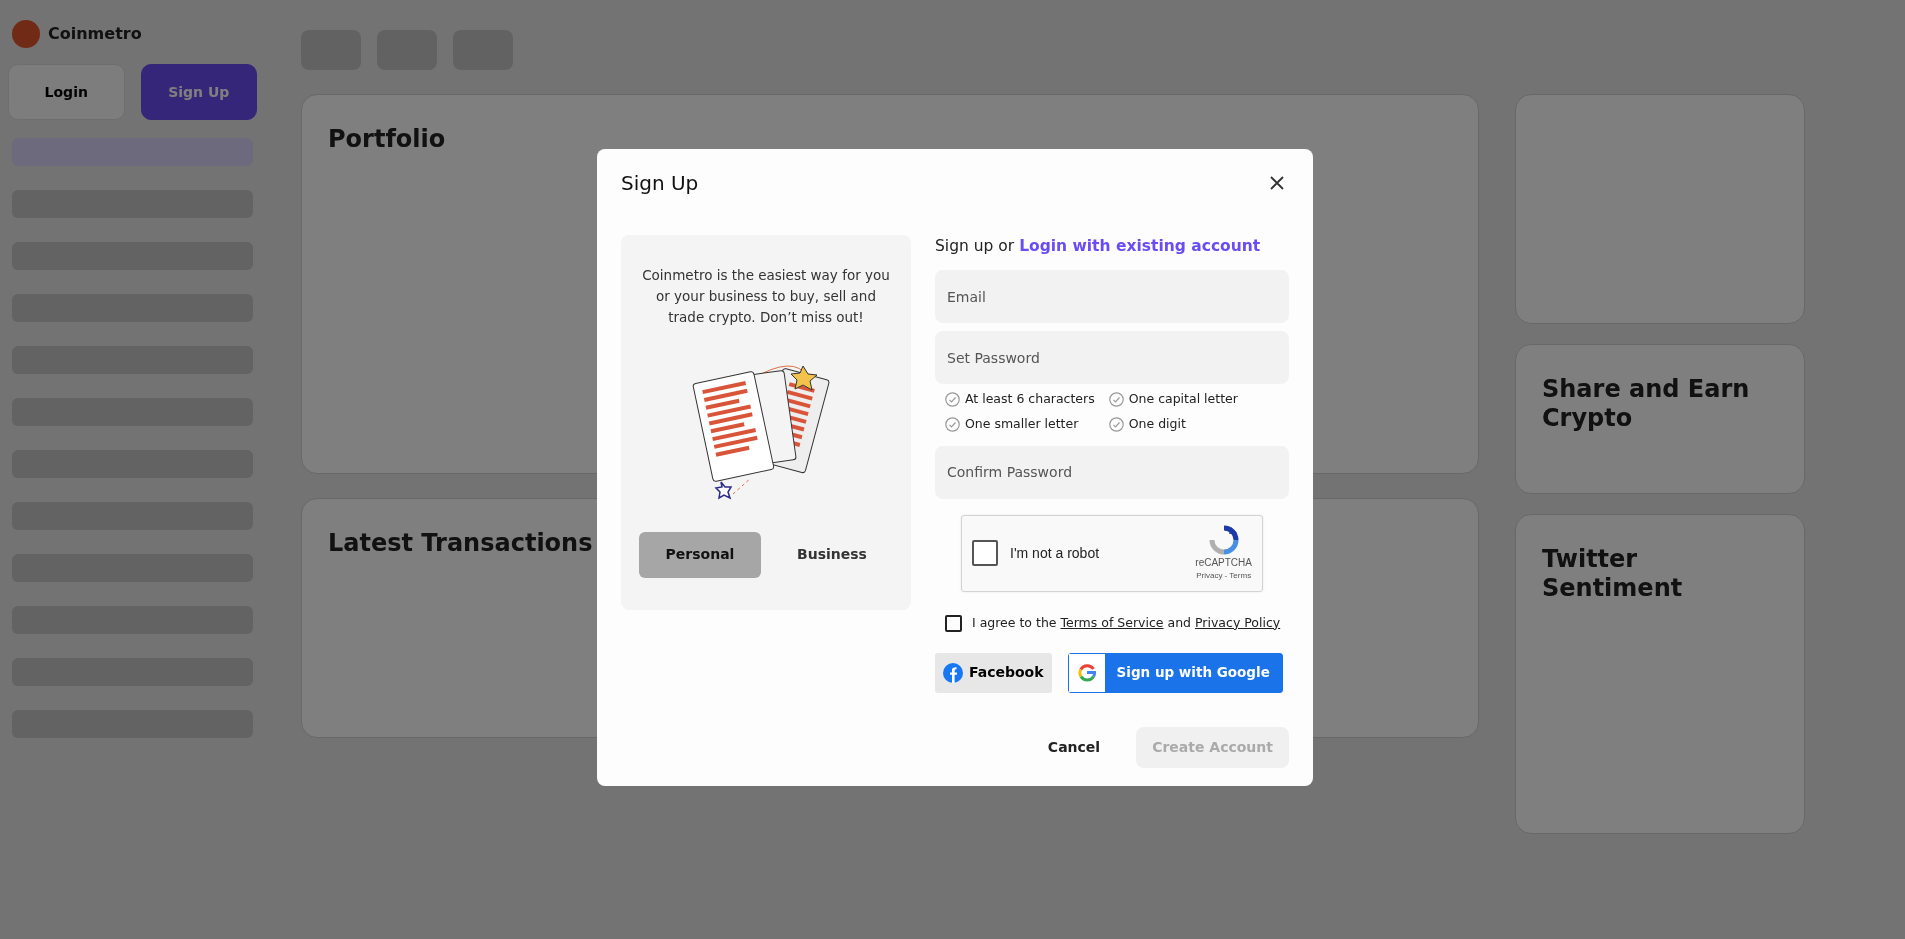 The height and width of the screenshot is (939, 1905). I want to click on agreement-text: I agree to the Terms of Service and Privacy Policy, so click(1126, 622).